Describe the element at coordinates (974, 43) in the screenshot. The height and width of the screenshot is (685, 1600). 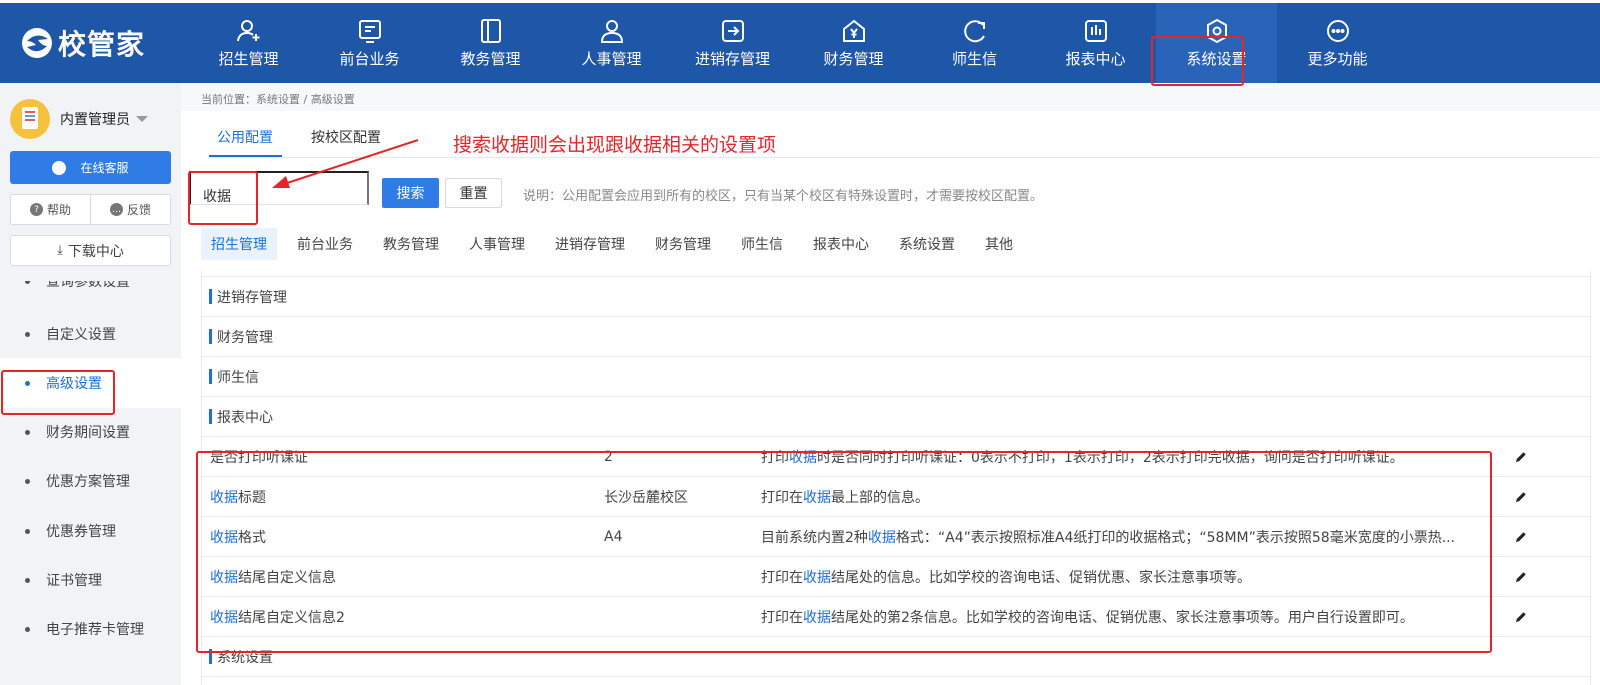
I see `nav-messaging: 师生信` at that location.